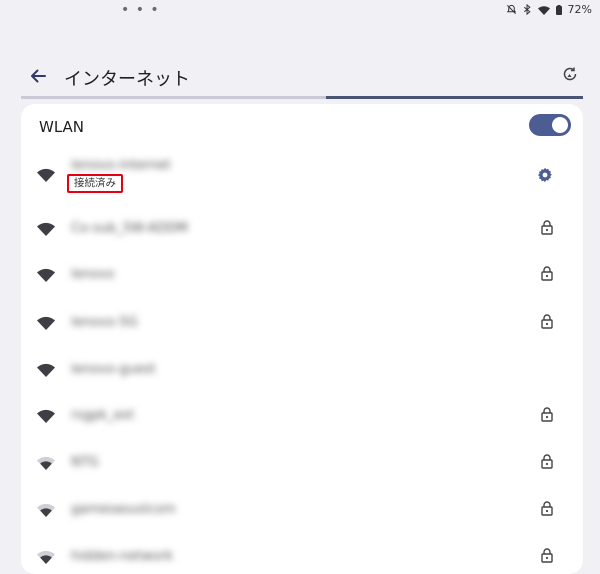  Describe the element at coordinates (527, 9) in the screenshot. I see `bluetooth-icon` at that location.